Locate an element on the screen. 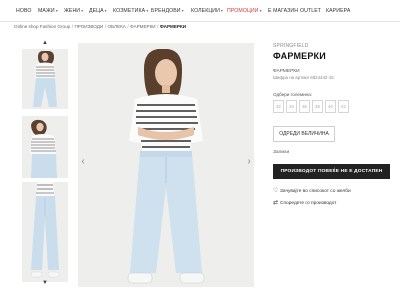  nav-item-label: ПРОМОЦИИ is located at coordinates (243, 11).